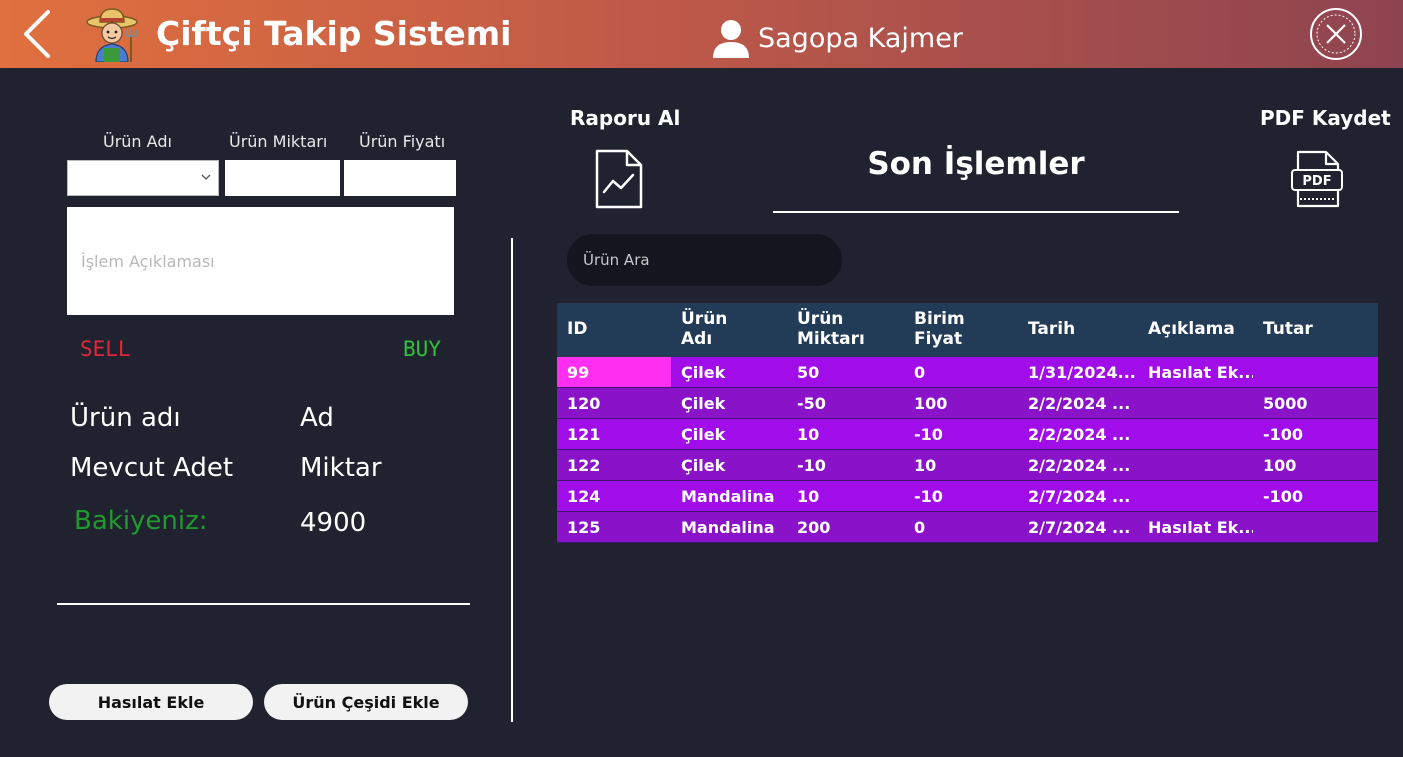 This screenshot has width=1403, height=757. What do you see at coordinates (333, 523) in the screenshot?
I see `balance-value: 4900` at bounding box center [333, 523].